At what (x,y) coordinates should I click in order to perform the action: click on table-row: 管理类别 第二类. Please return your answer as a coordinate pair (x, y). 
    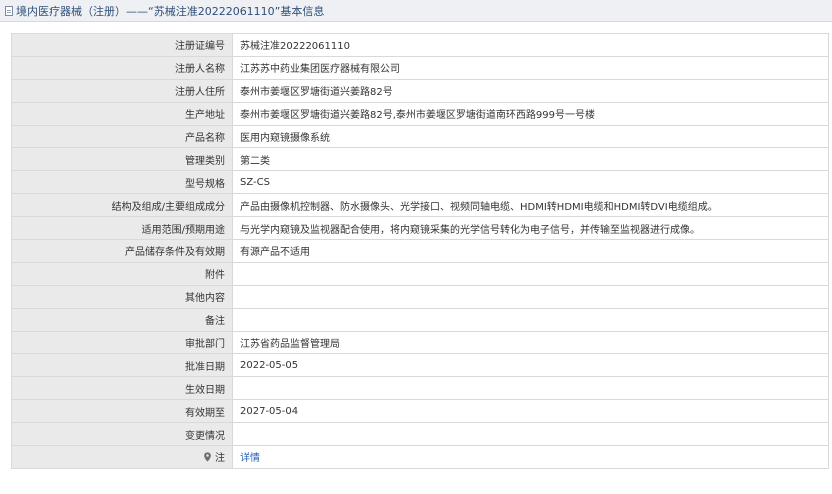
    Looking at the image, I should click on (420, 159).